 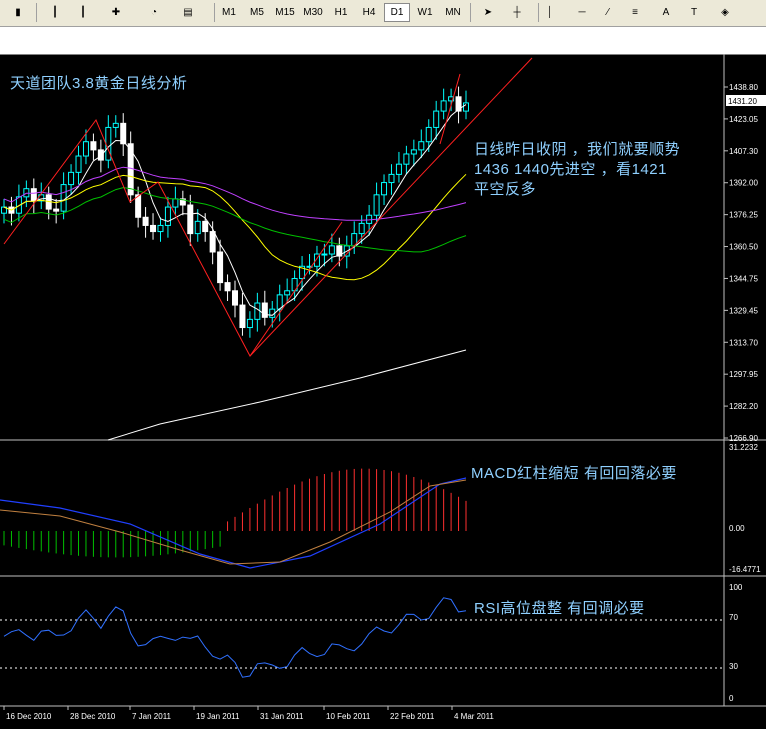 What do you see at coordinates (341, 12) in the screenshot?
I see `timeframe-h1-button: H1` at bounding box center [341, 12].